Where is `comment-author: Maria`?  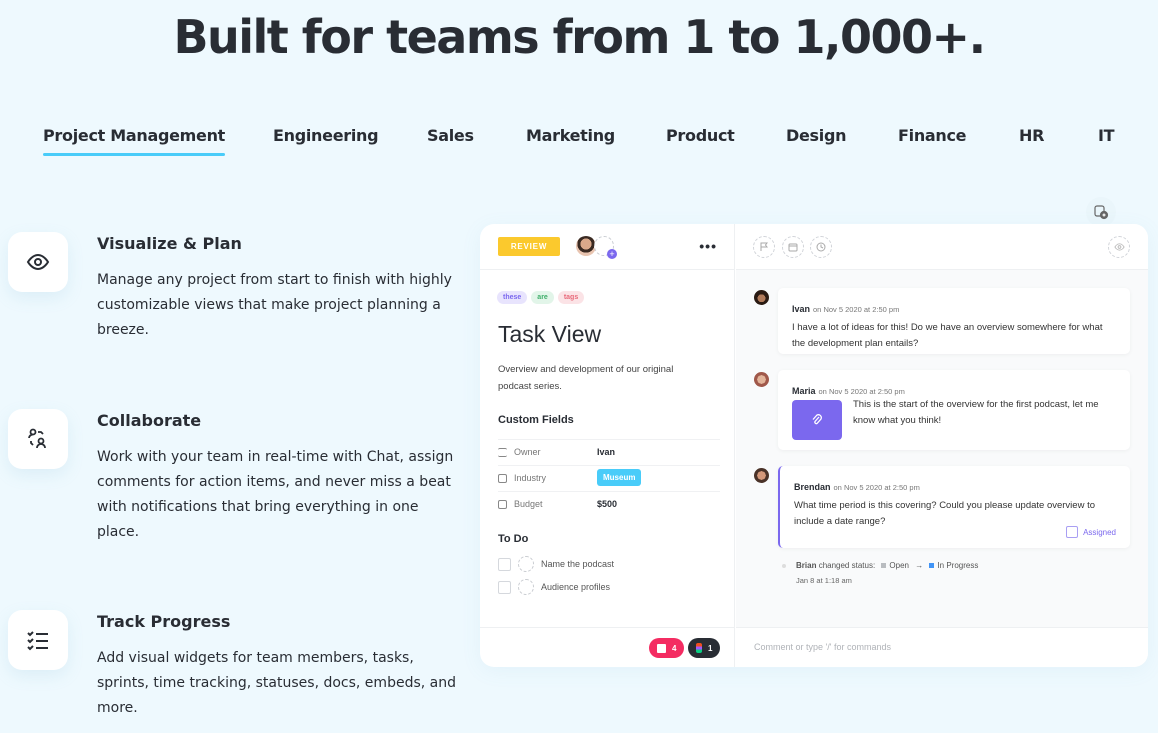 comment-author: Maria is located at coordinates (804, 391).